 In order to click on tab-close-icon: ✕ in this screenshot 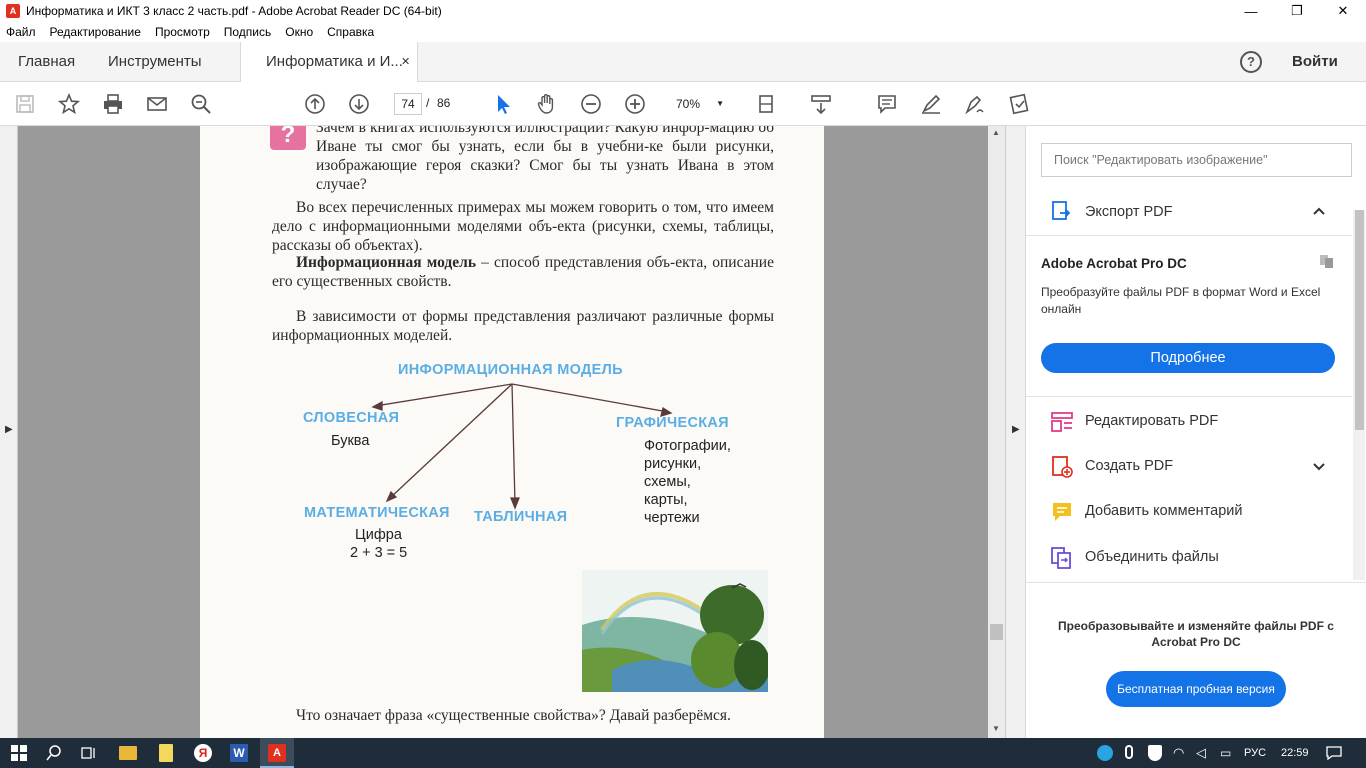, I will do `click(405, 62)`.